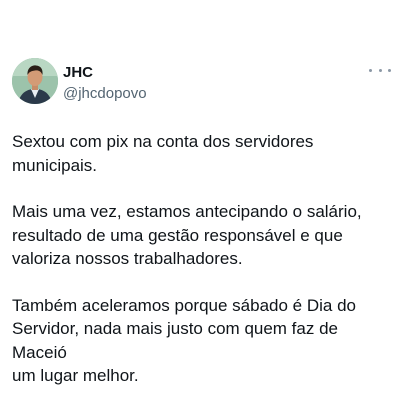 This screenshot has width=405, height=408. I want to click on more-options-button, so click(380, 70).